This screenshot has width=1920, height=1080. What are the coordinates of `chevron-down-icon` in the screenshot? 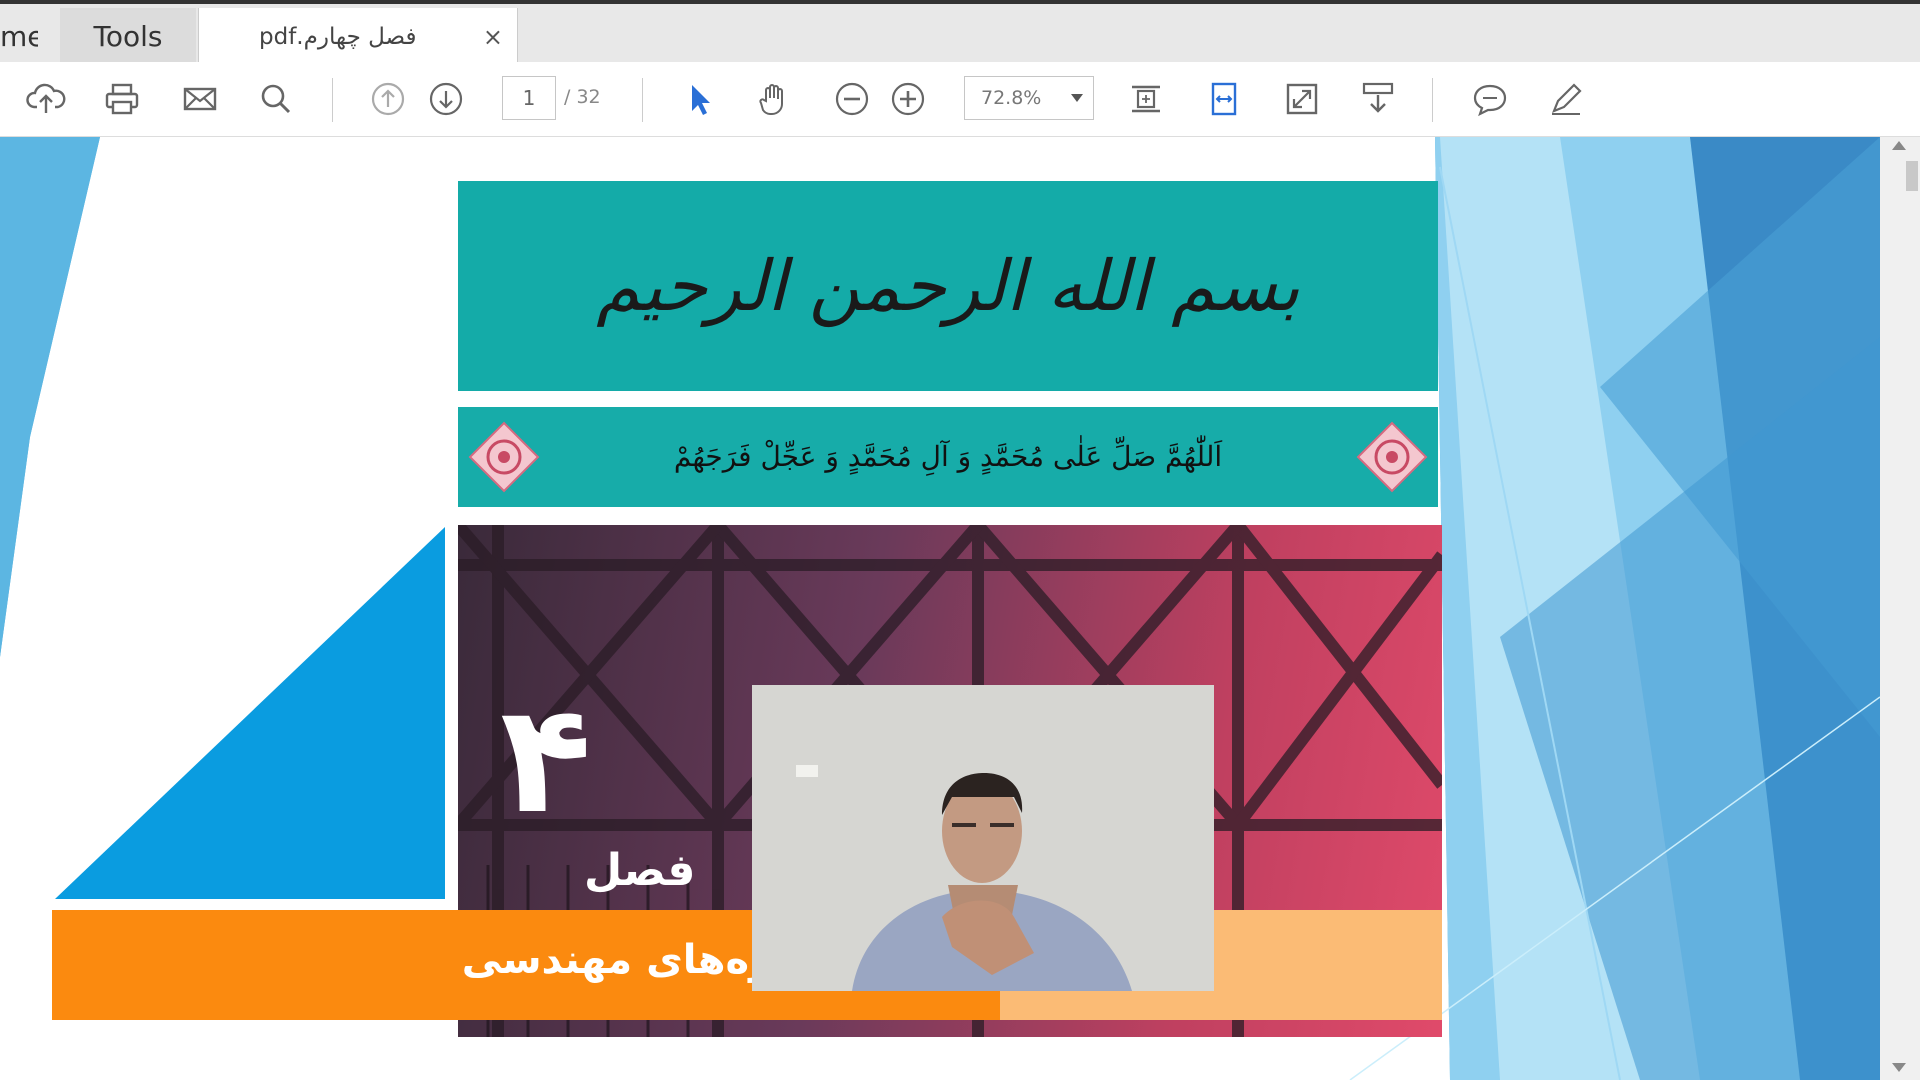 It's located at (1077, 98).